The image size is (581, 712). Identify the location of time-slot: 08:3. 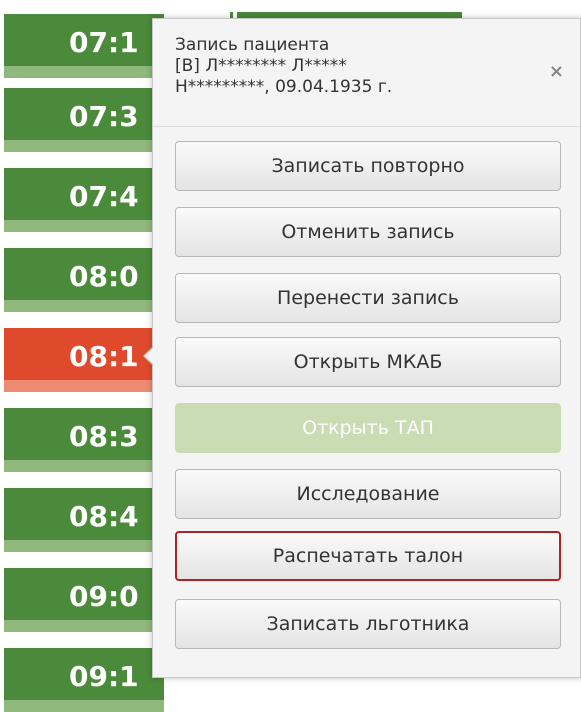
(84, 440).